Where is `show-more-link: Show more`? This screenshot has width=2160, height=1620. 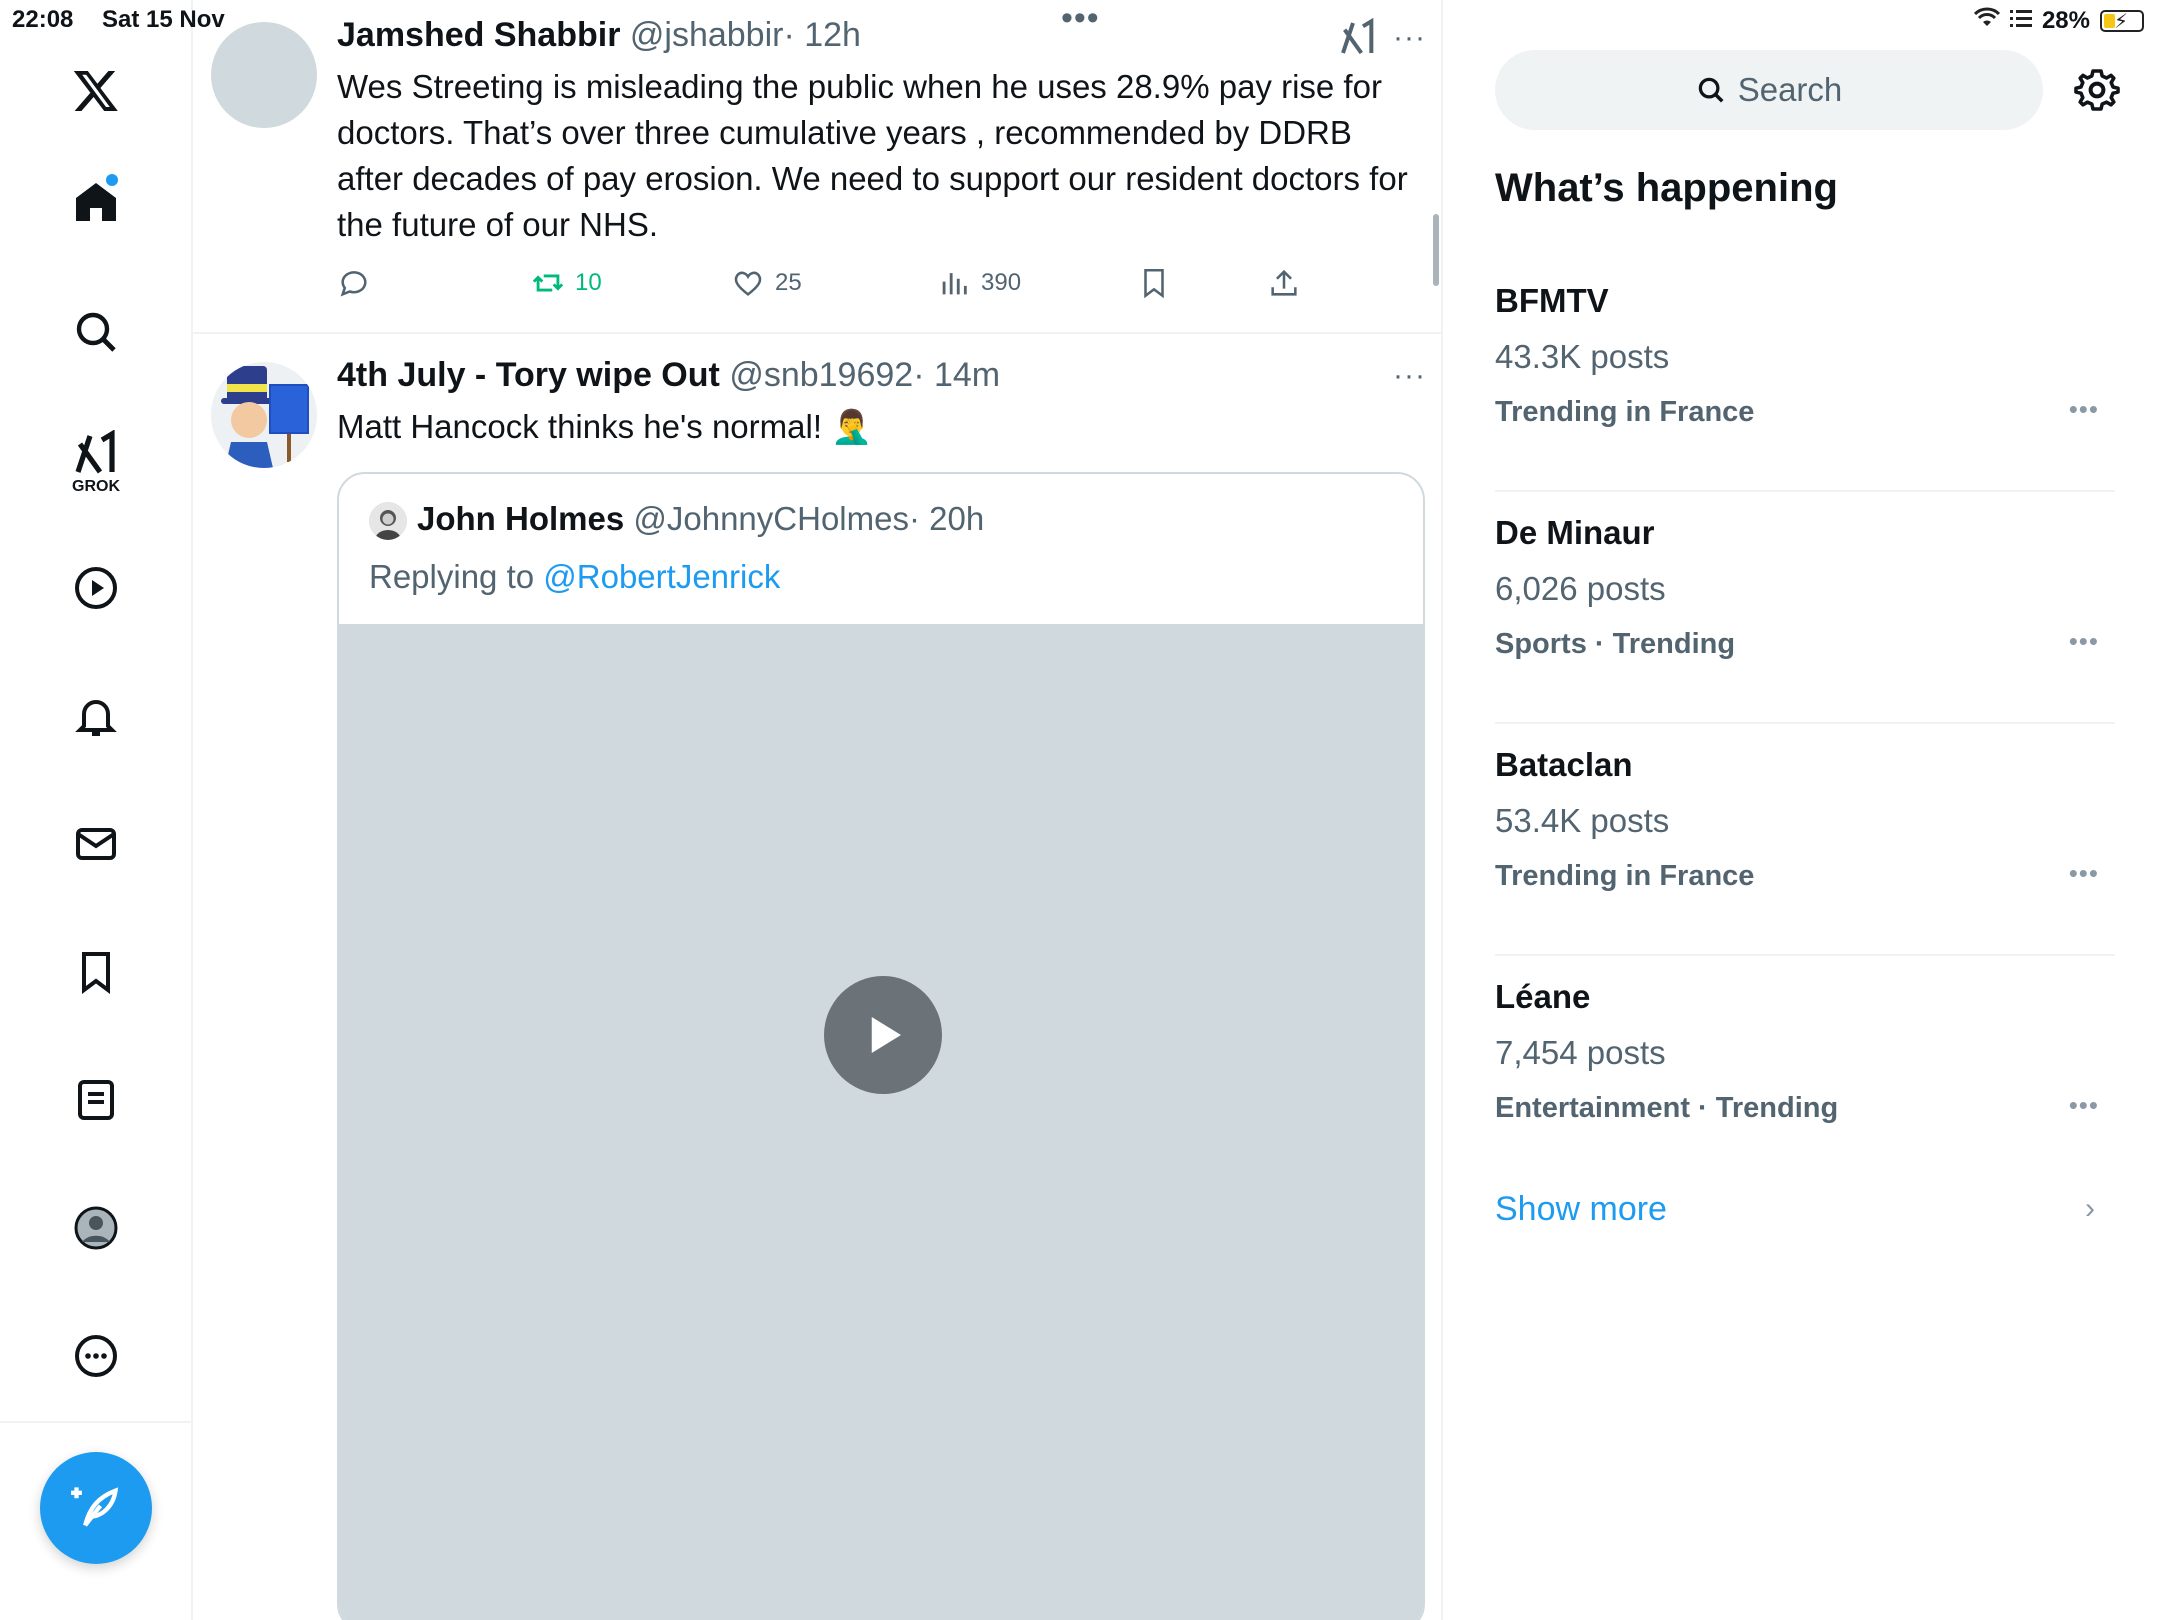 show-more-link: Show more is located at coordinates (1581, 1209).